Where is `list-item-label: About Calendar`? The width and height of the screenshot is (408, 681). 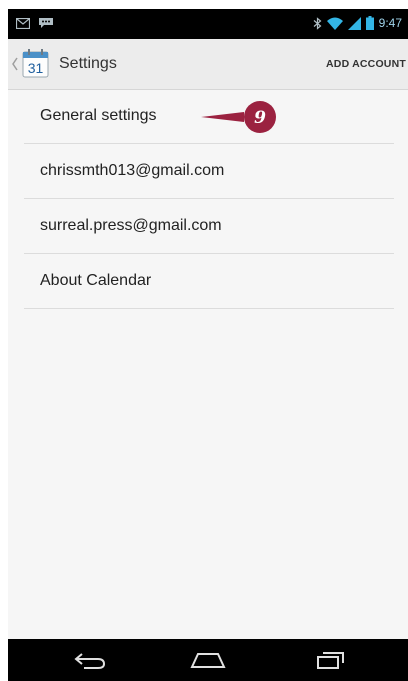 list-item-label: About Calendar is located at coordinates (96, 280).